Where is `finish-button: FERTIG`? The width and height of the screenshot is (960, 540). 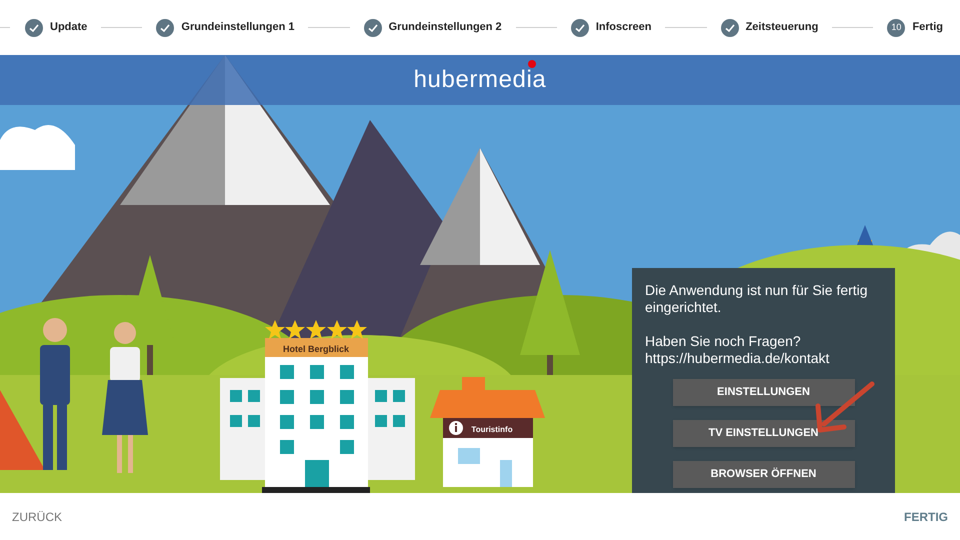 finish-button: FERTIG is located at coordinates (926, 517).